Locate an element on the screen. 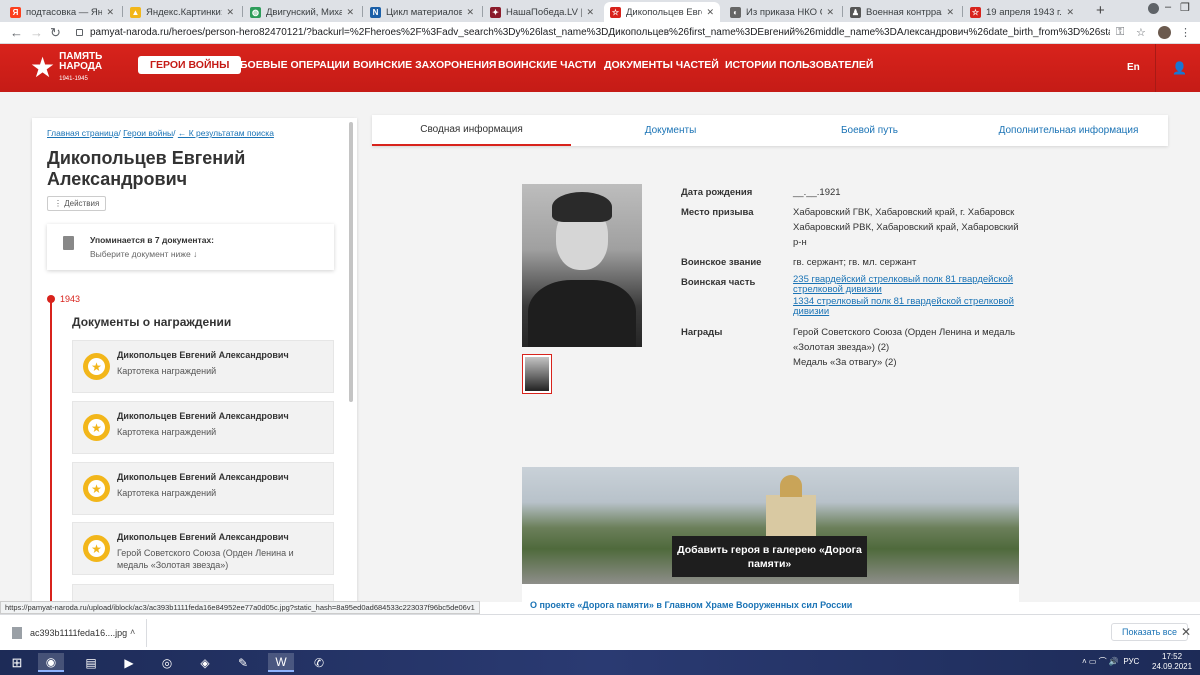  reload-icon: ↻ is located at coordinates (55, 33).